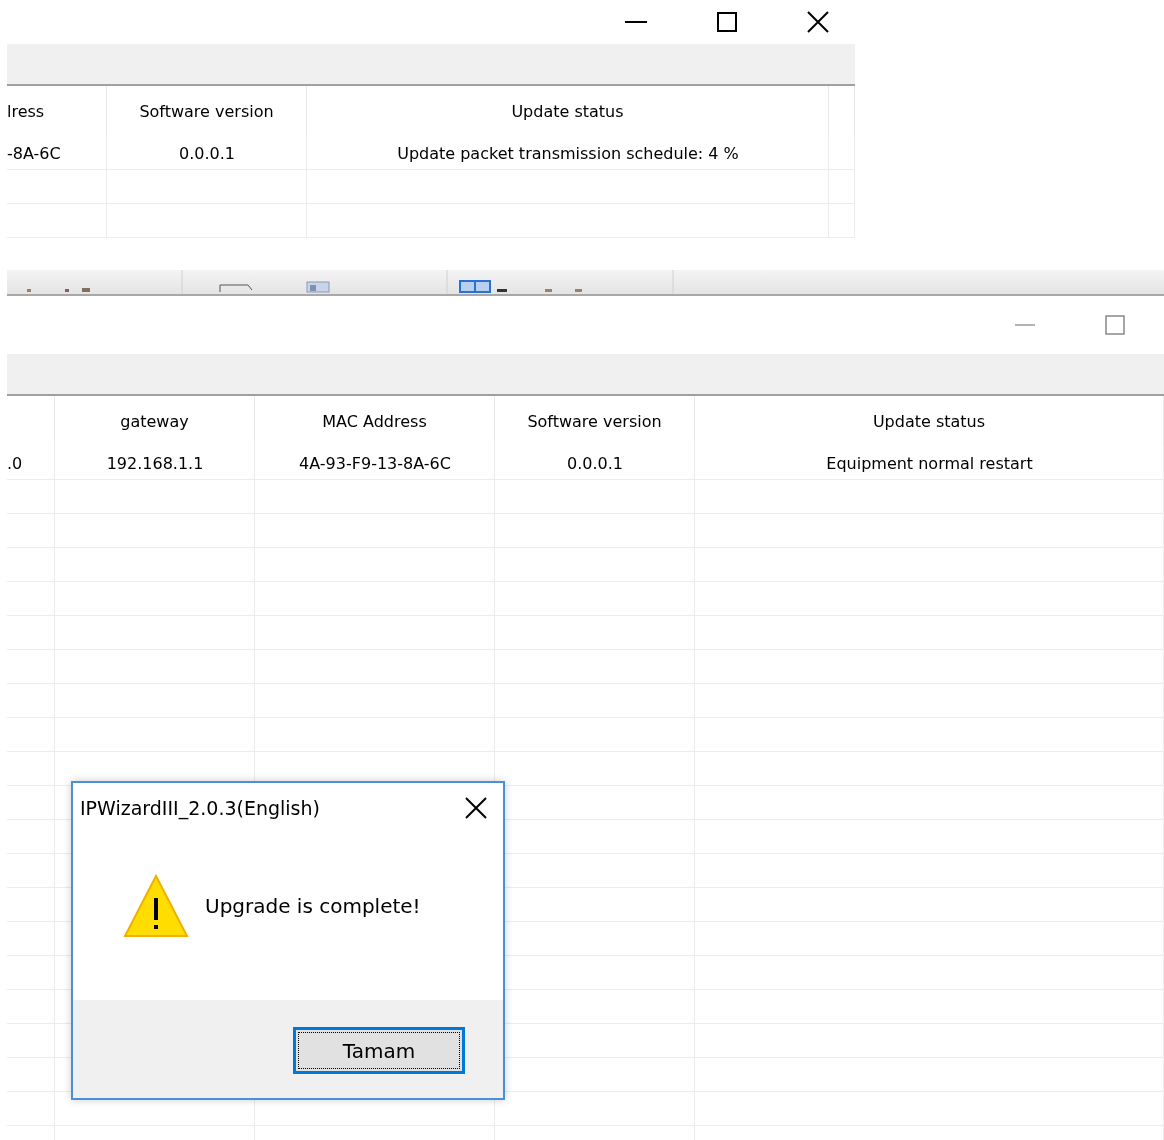 Image resolution: width=1164 pixels, height=1140 pixels. What do you see at coordinates (26, 111) in the screenshot?
I see `column-header: lress` at bounding box center [26, 111].